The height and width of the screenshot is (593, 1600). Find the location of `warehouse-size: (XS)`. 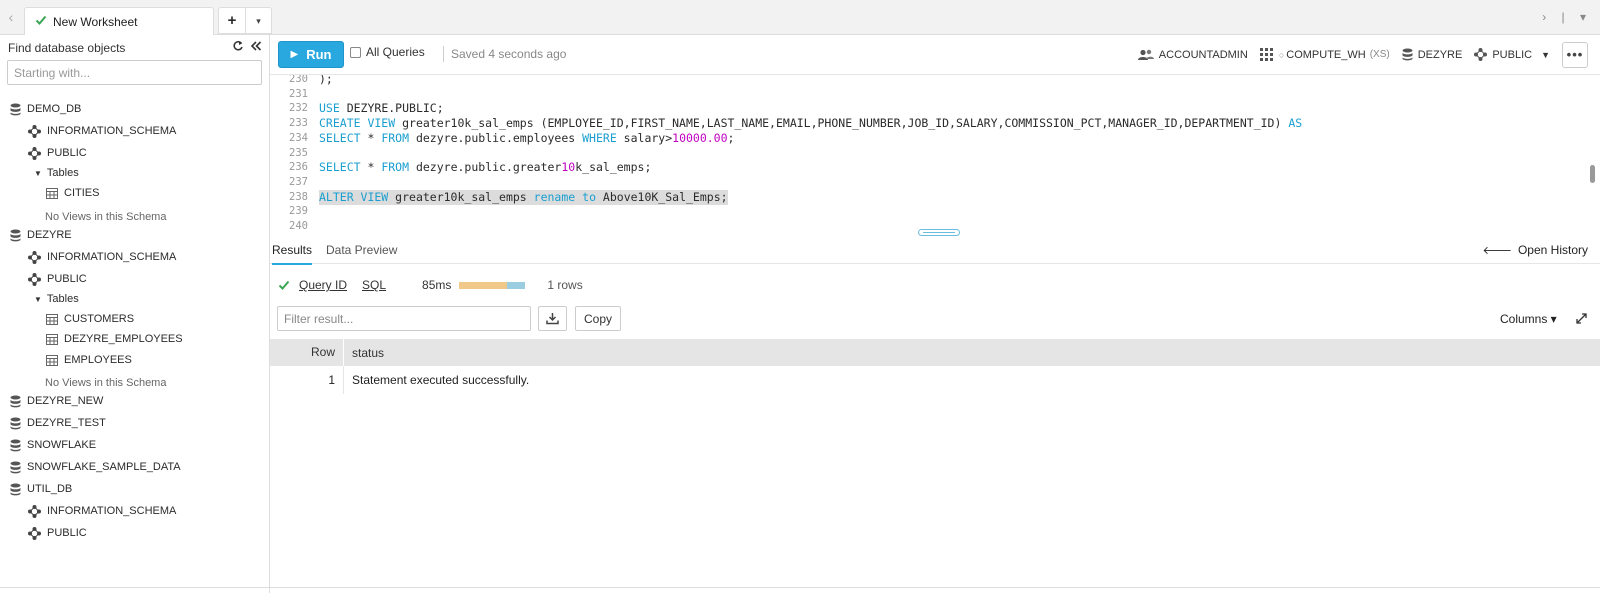

warehouse-size: (XS) is located at coordinates (1379, 54).